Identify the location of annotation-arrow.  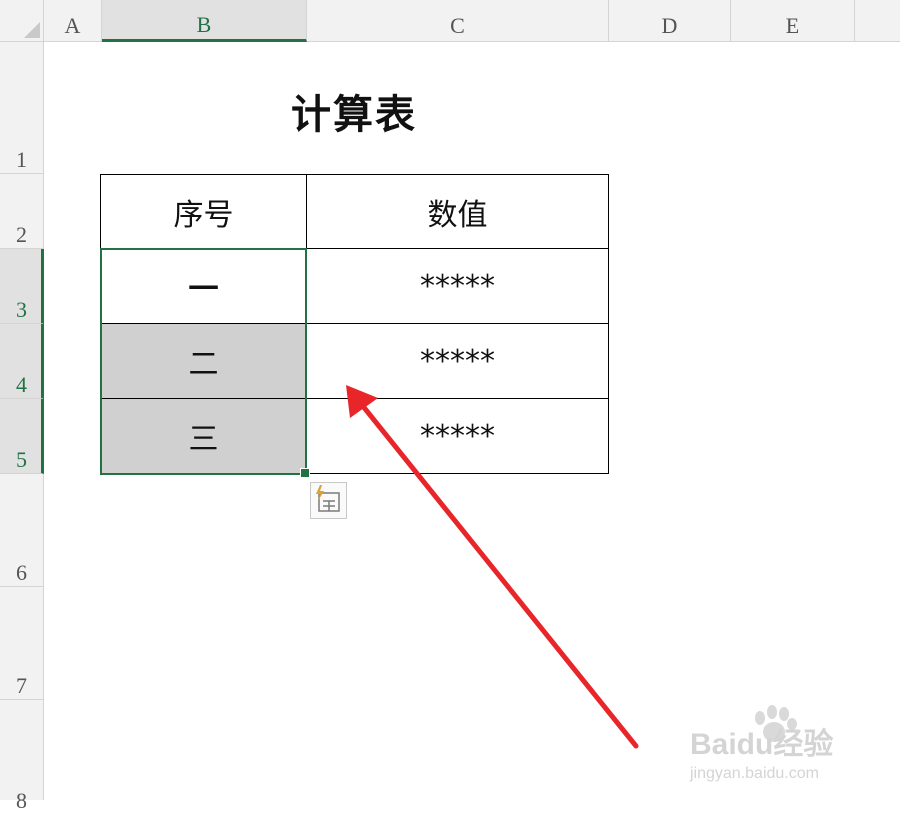
(492, 567).